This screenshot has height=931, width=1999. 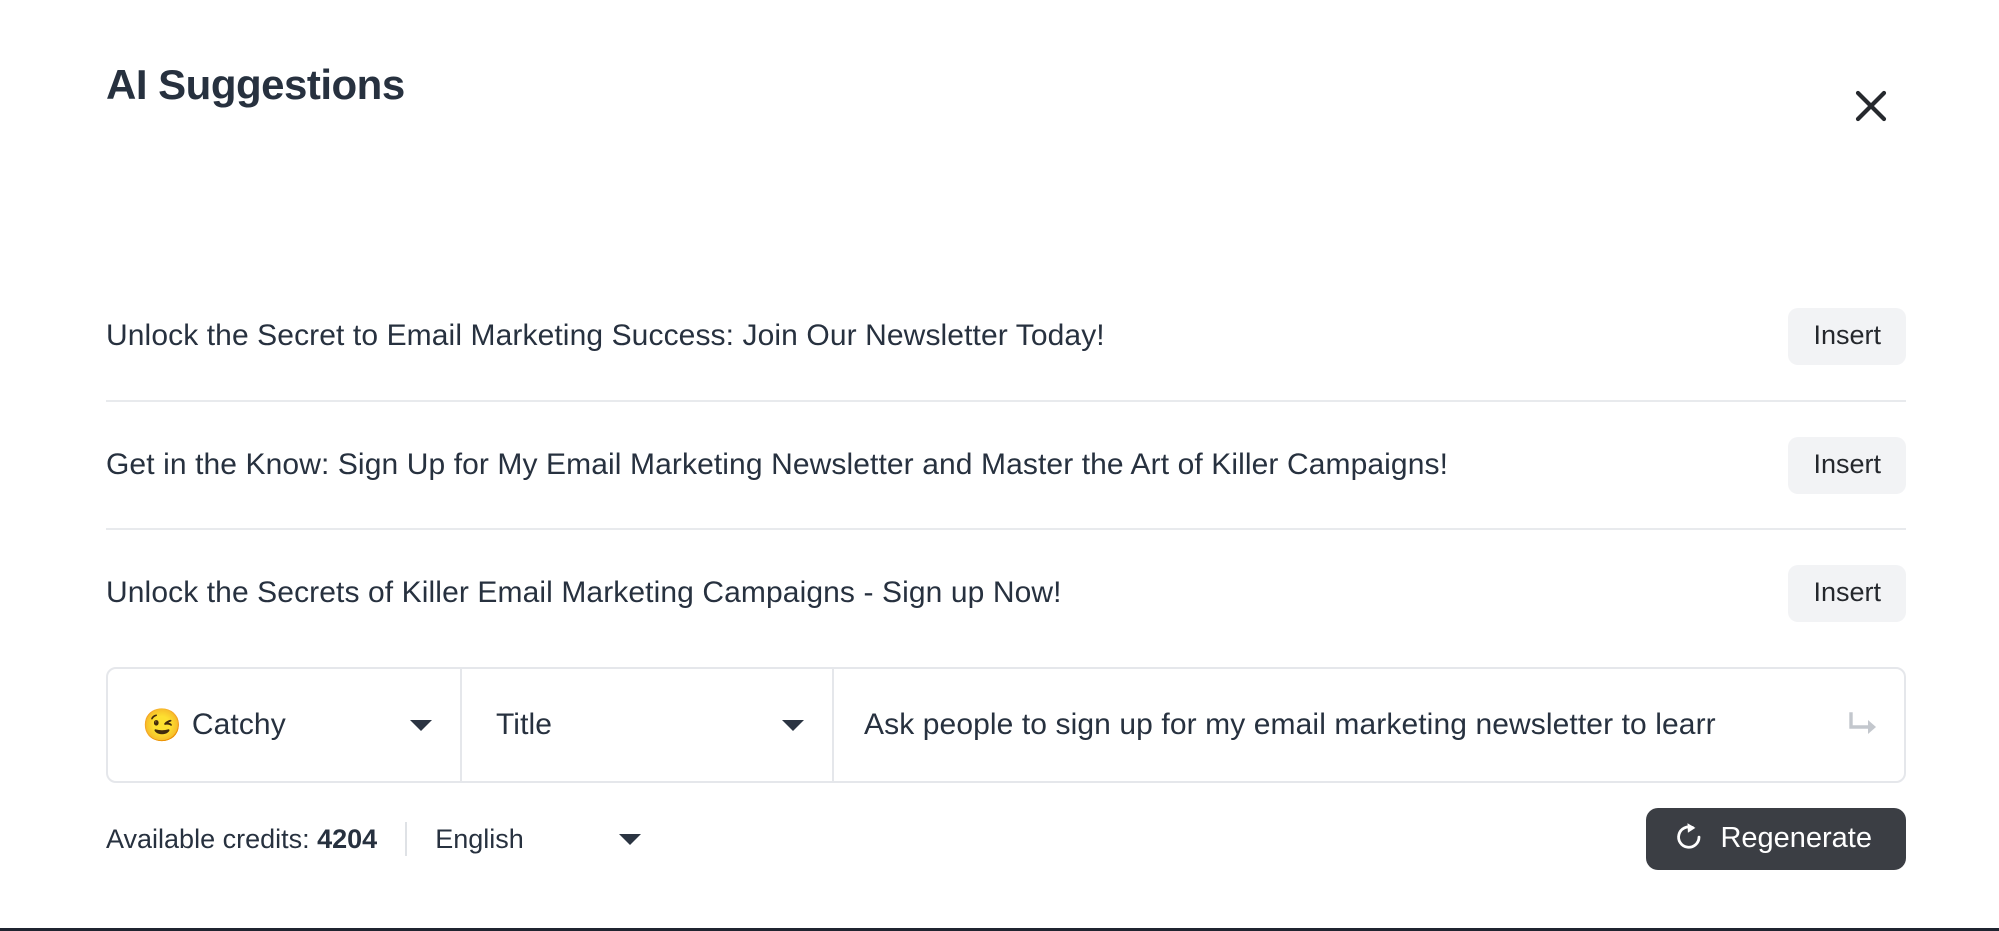 I want to click on available-credits: Available credits: 4204, so click(x=241, y=839).